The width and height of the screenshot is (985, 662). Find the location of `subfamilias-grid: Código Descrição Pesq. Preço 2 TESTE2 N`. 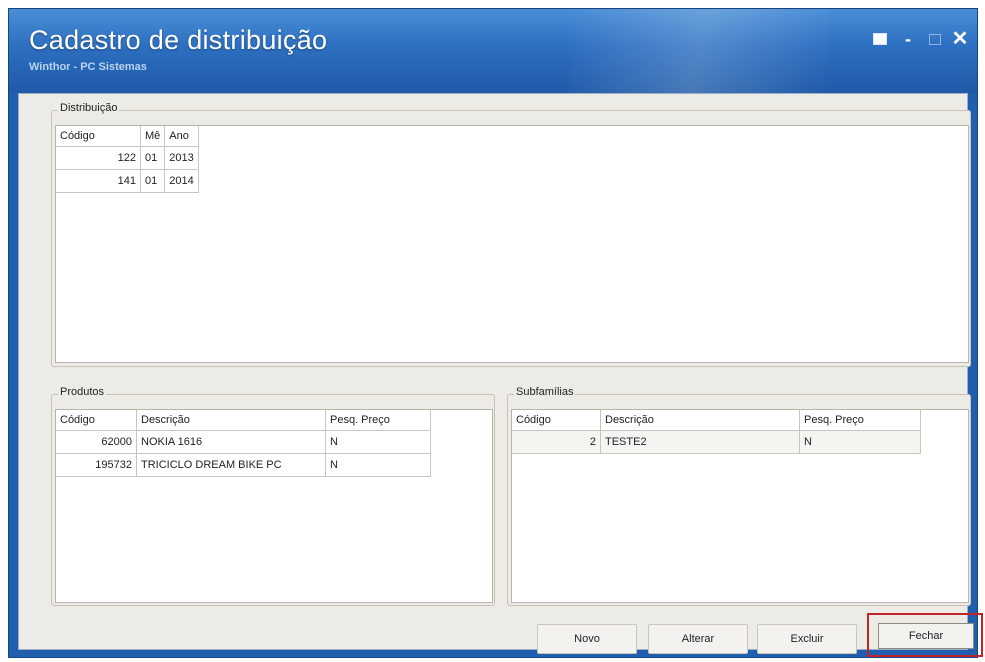

subfamilias-grid: Código Descrição Pesq. Preço 2 TESTE2 N is located at coordinates (740, 506).